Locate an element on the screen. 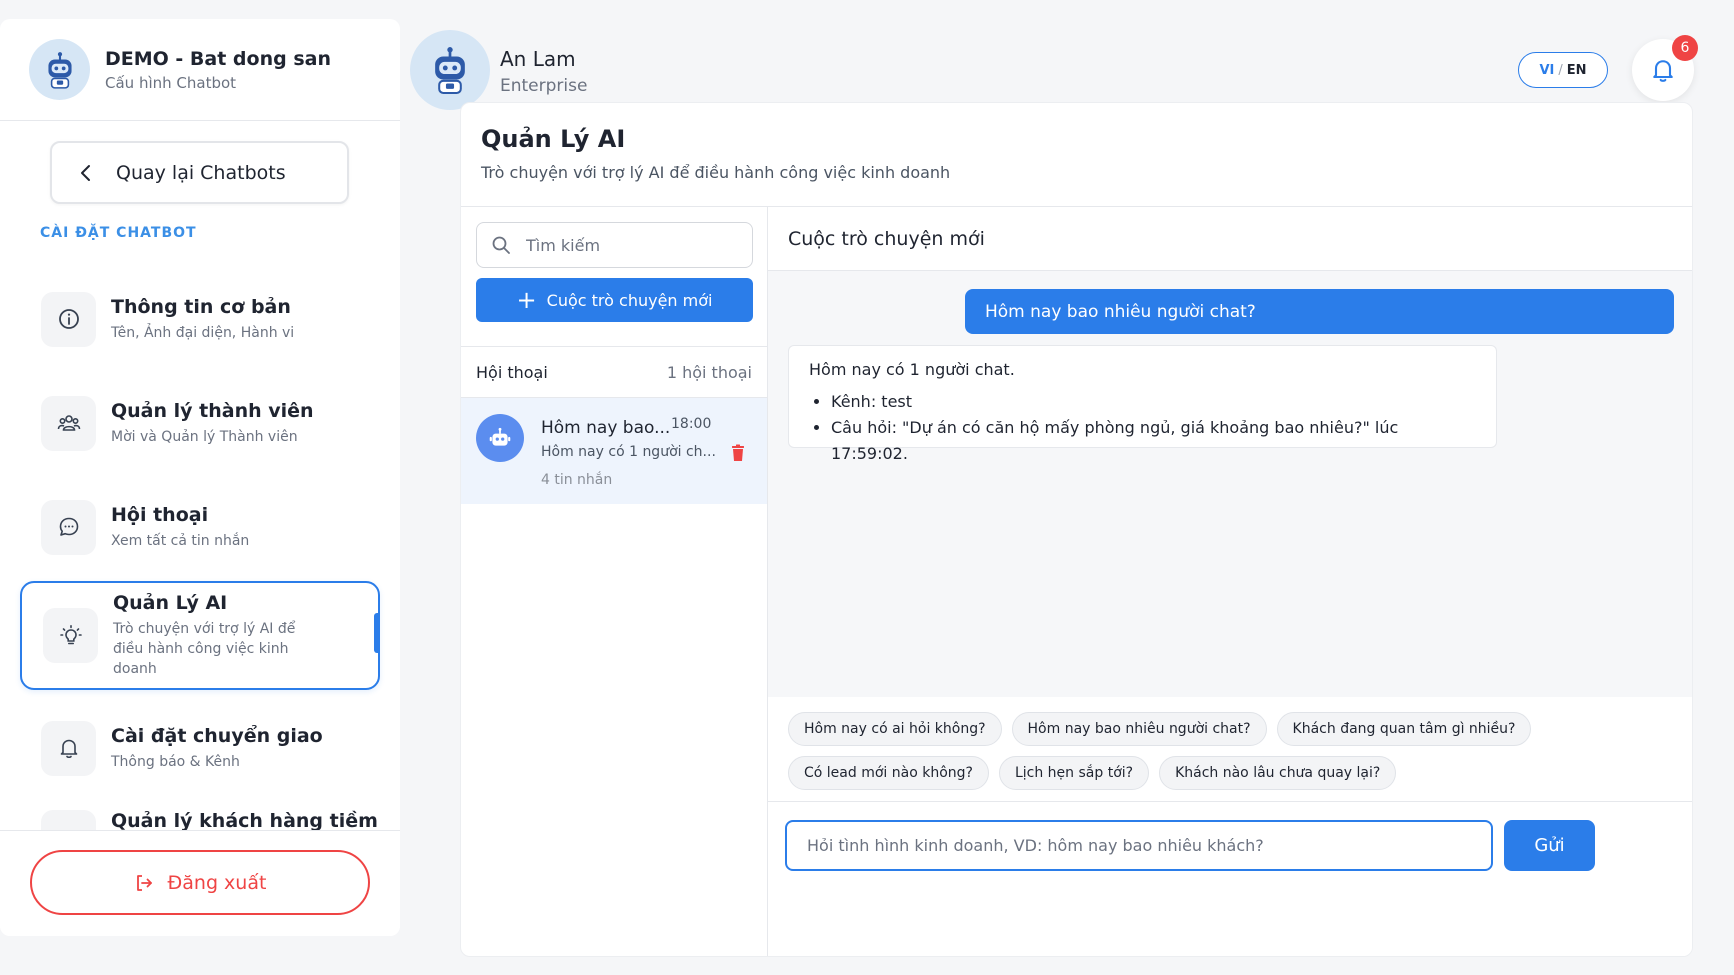 This screenshot has width=1734, height=975. suggestion-chip: Khách đang quan tâm gì nhiều? is located at coordinates (1404, 729).